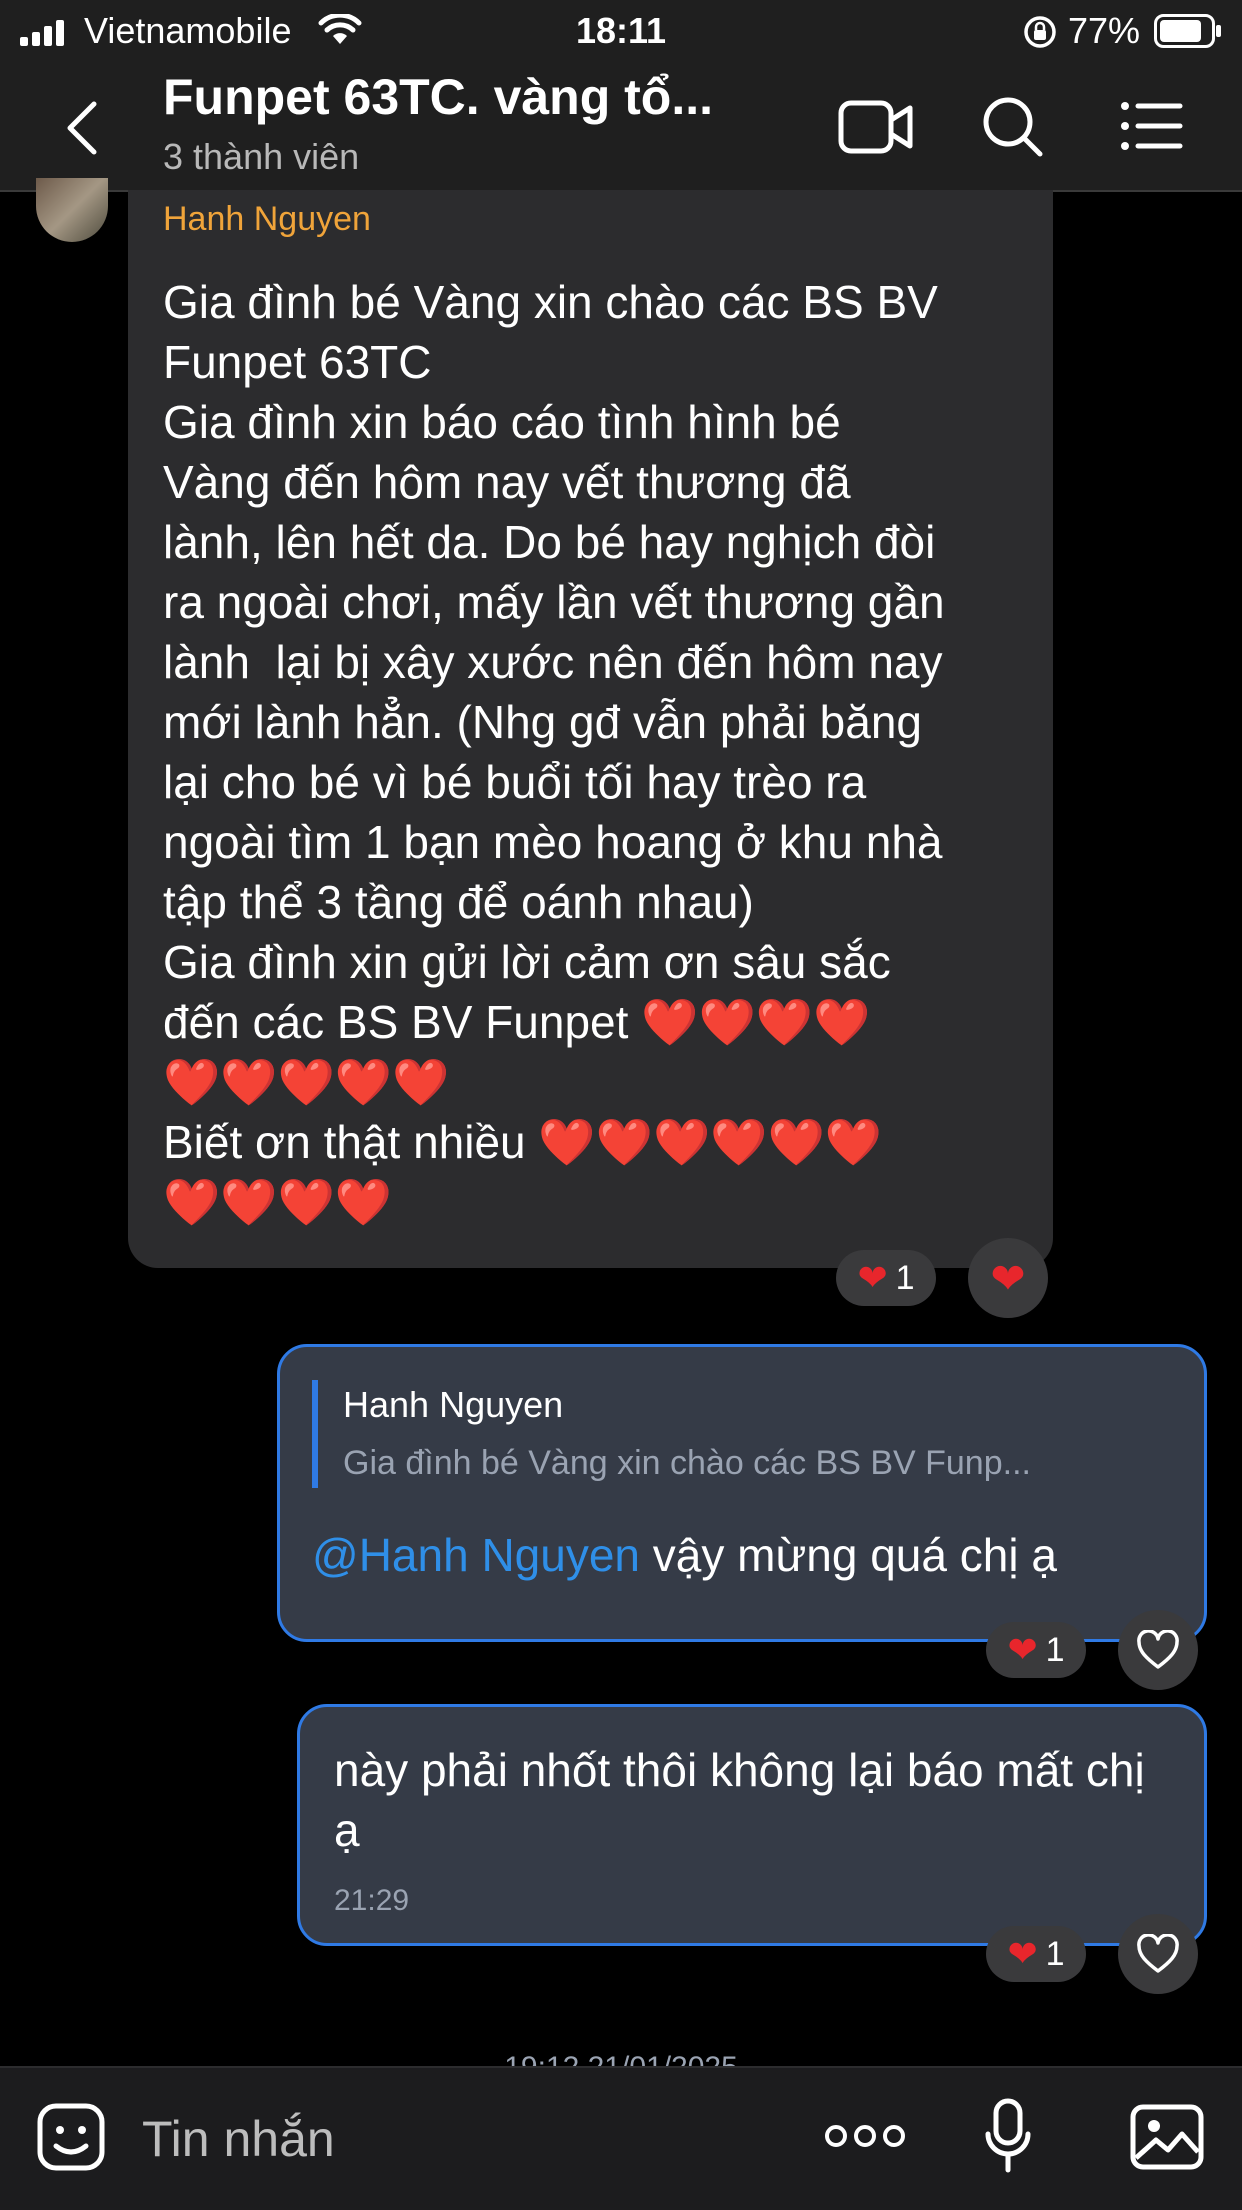  I want to click on more-options-icon, so click(865, 2136).